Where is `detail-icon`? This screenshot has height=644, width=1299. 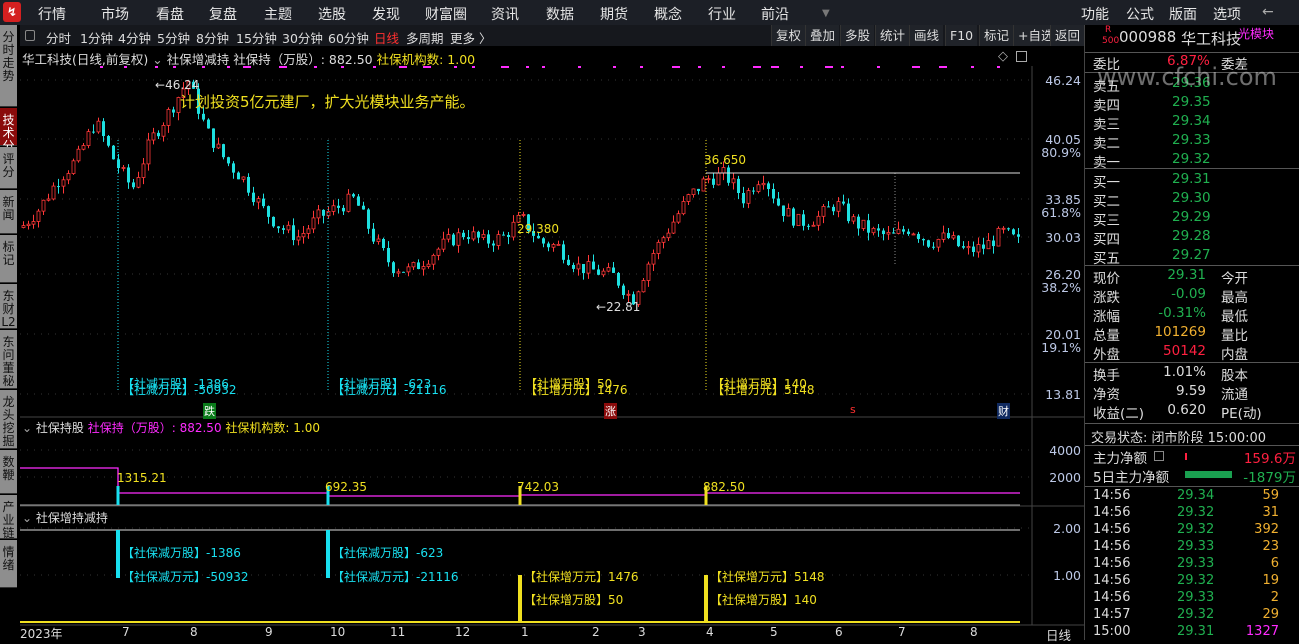 detail-icon is located at coordinates (1159, 456).